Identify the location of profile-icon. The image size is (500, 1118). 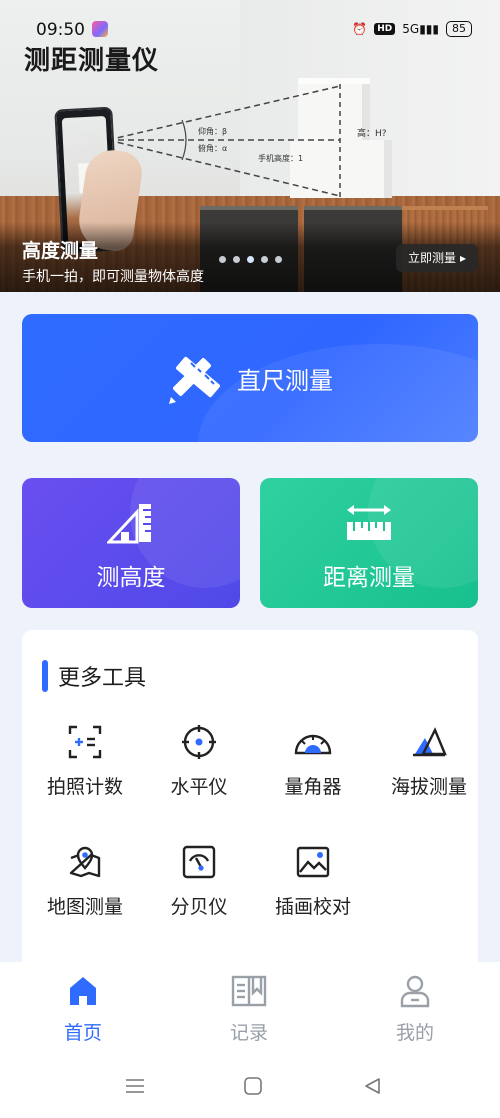
(415, 991).